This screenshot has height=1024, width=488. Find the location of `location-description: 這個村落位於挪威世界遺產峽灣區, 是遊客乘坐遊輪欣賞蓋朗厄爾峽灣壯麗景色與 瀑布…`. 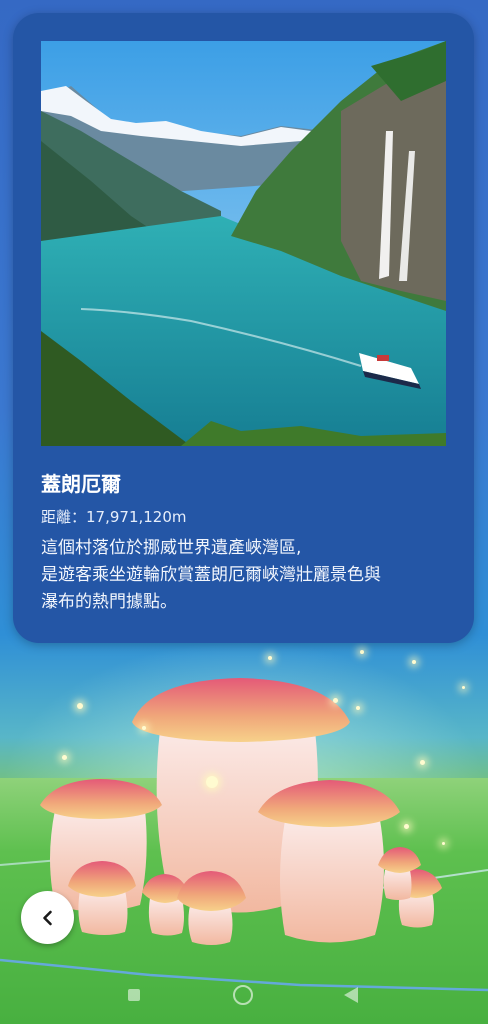

location-description: 這個村落位於挪威世界遺產峽灣區, 是遊客乘坐遊輪欣賞蓋朗厄爾峽灣壯麗景色與 瀑布… is located at coordinates (248, 575).